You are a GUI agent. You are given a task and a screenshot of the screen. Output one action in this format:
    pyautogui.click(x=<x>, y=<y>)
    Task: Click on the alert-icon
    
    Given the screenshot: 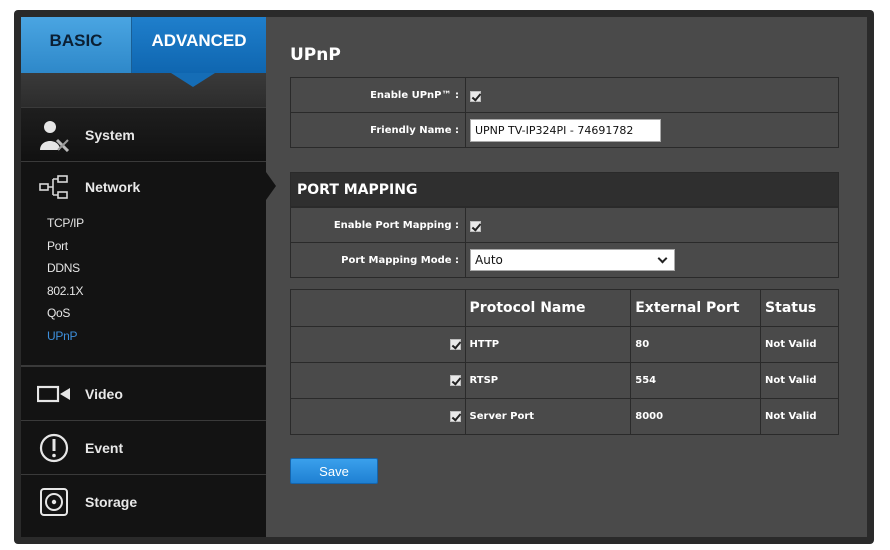 What is the action you would take?
    pyautogui.click(x=54, y=448)
    